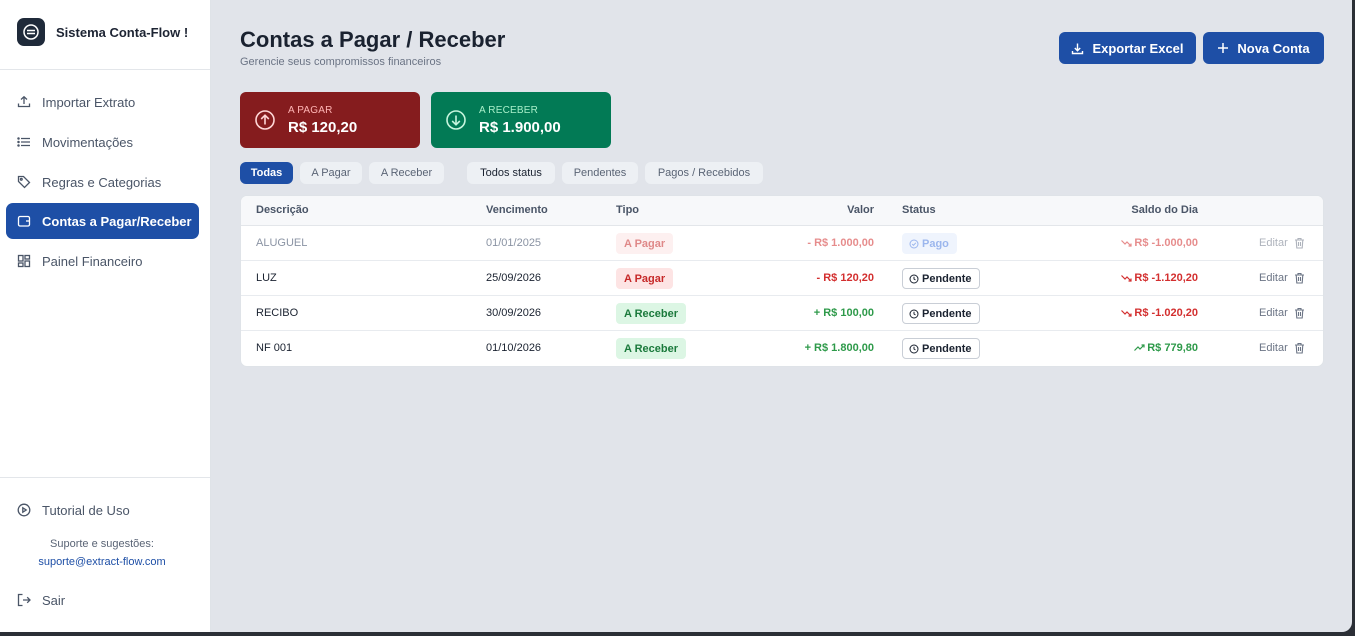 The height and width of the screenshot is (636, 1355). I want to click on summary-pagar-label: A PAGAR, so click(310, 110).